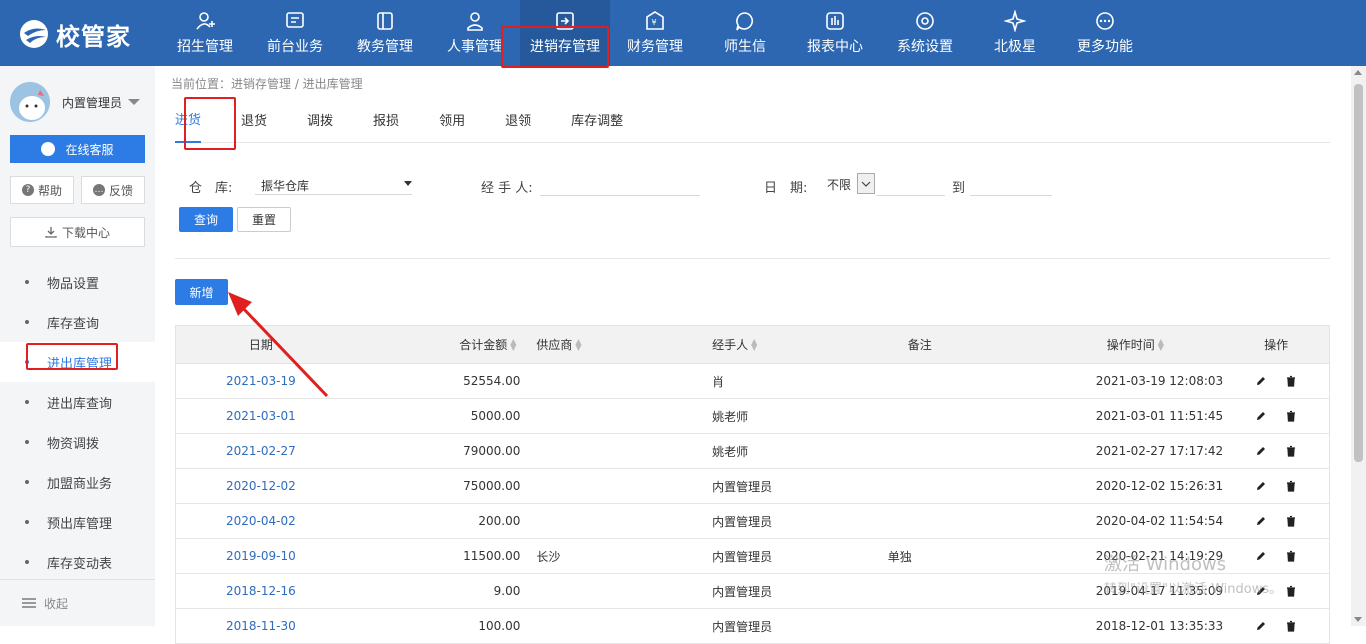 This screenshot has height=644, width=1366. I want to click on date-end-input, so click(1011, 185).